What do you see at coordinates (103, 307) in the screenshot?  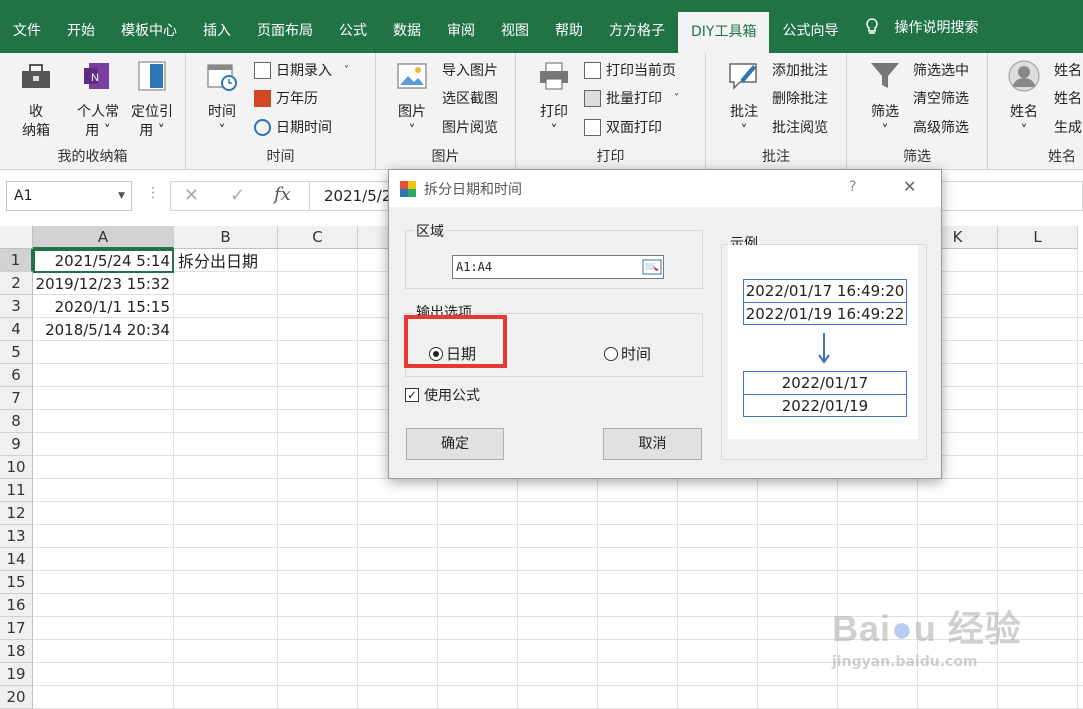 I see `cell-a3: 2020/1/1 15:15` at bounding box center [103, 307].